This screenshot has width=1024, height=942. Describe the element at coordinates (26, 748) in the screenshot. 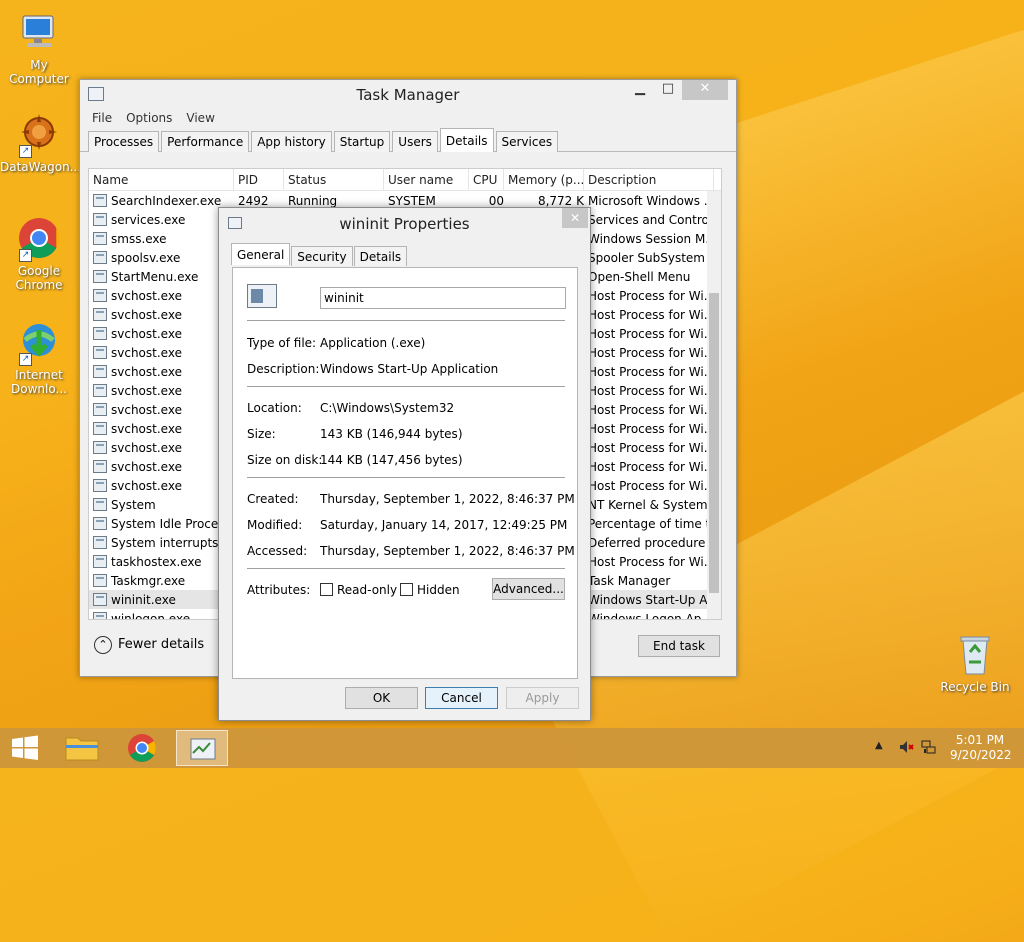

I see `start-button` at that location.